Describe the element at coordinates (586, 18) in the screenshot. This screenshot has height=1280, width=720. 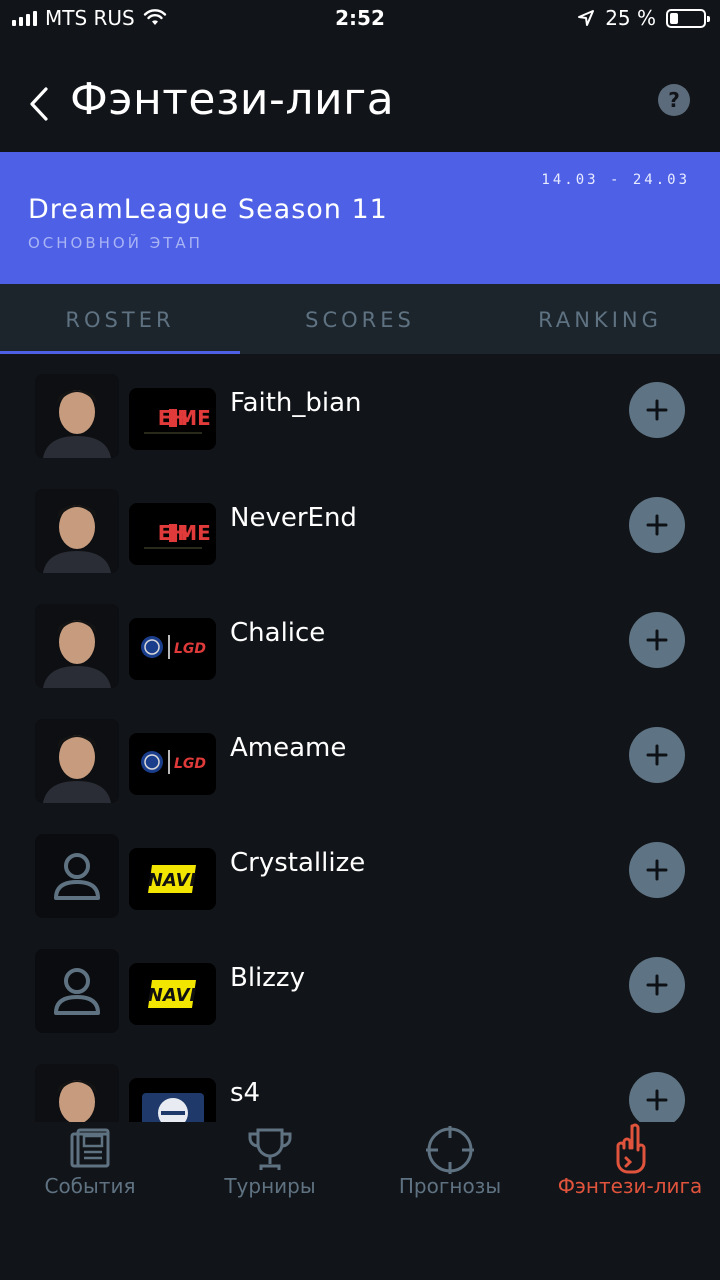
I see `location-arrow-icon` at that location.